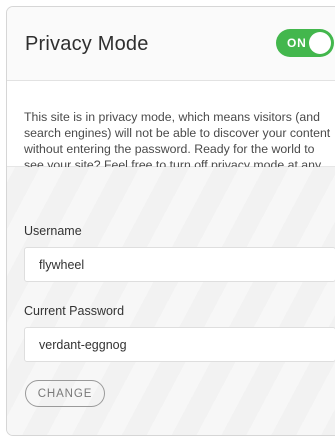 The width and height of the screenshot is (335, 436). I want to click on page-title: Privacy Mode, so click(87, 44).